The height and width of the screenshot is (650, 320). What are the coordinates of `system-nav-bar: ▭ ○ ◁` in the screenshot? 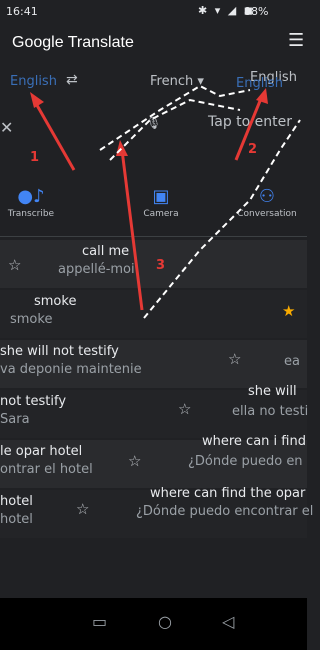 It's located at (153, 624).